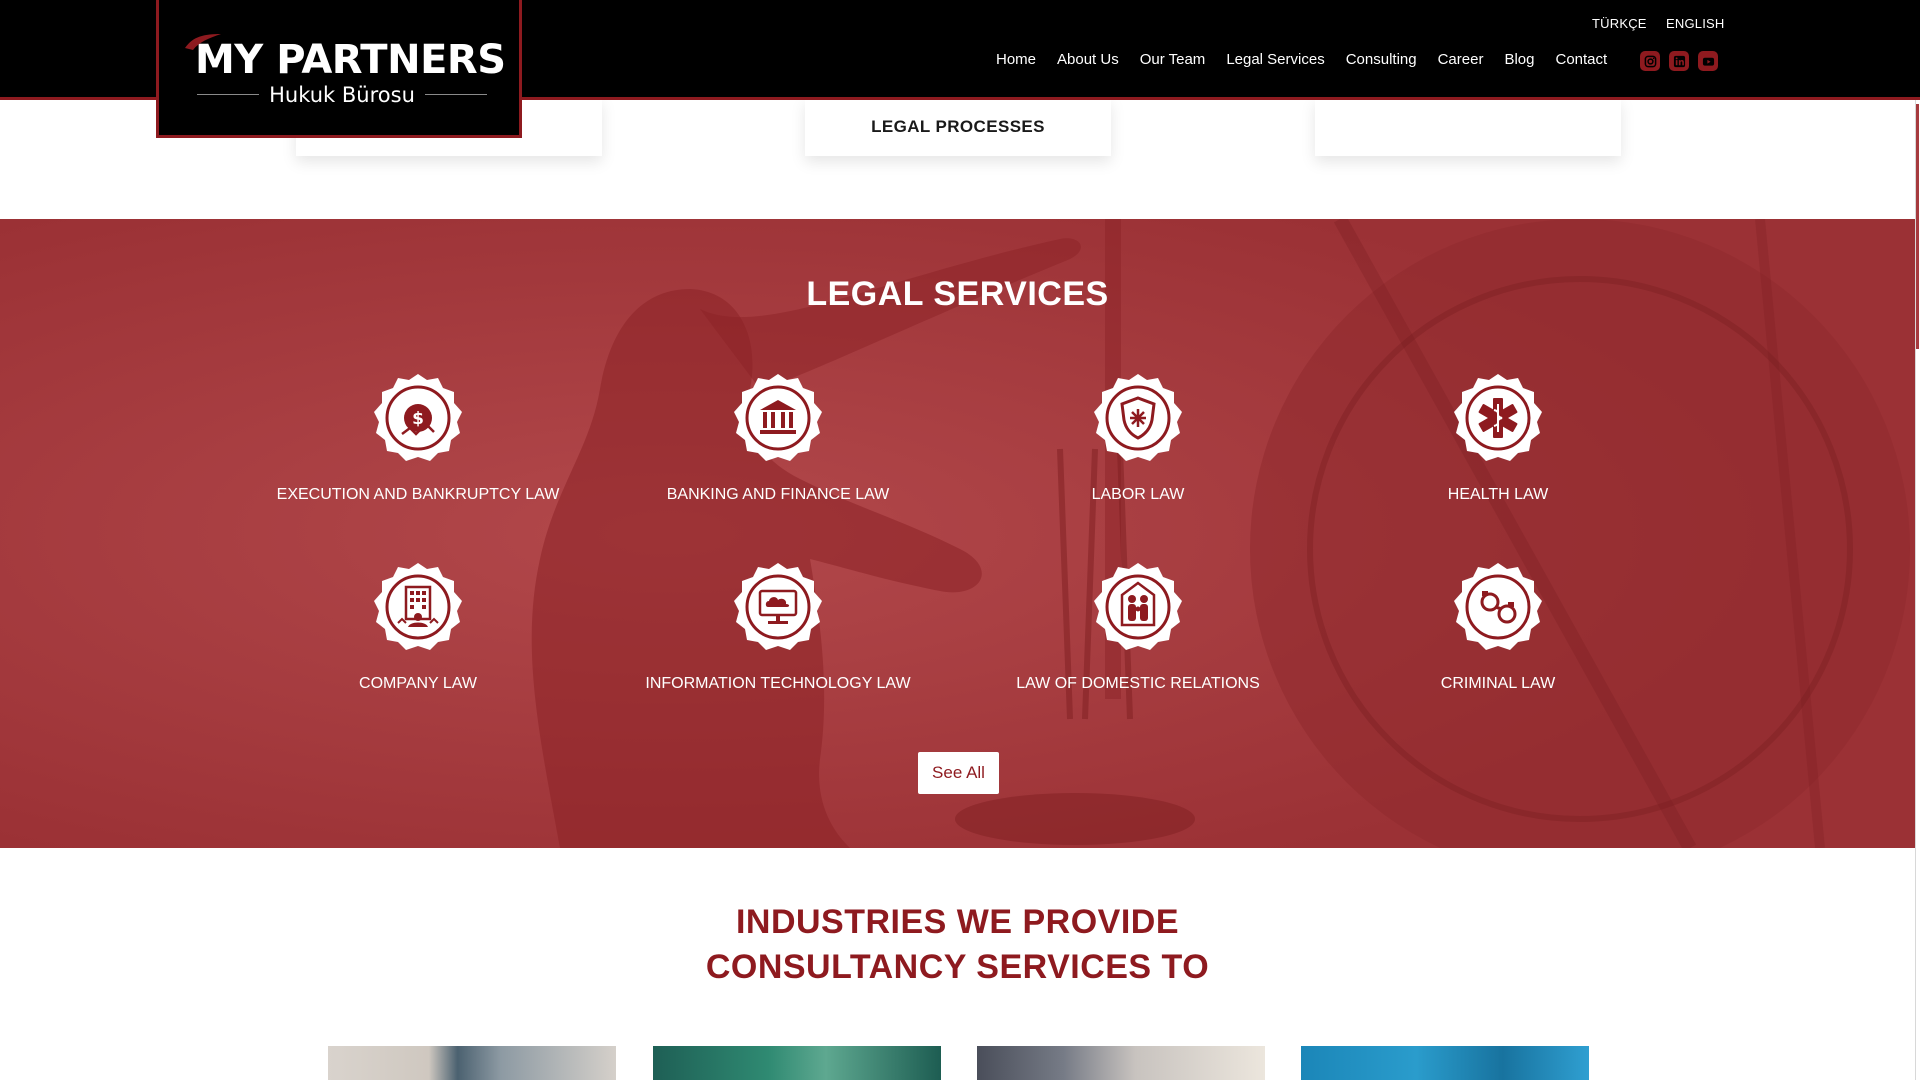  What do you see at coordinates (1498, 418) in the screenshot?
I see `medical-icon` at bounding box center [1498, 418].